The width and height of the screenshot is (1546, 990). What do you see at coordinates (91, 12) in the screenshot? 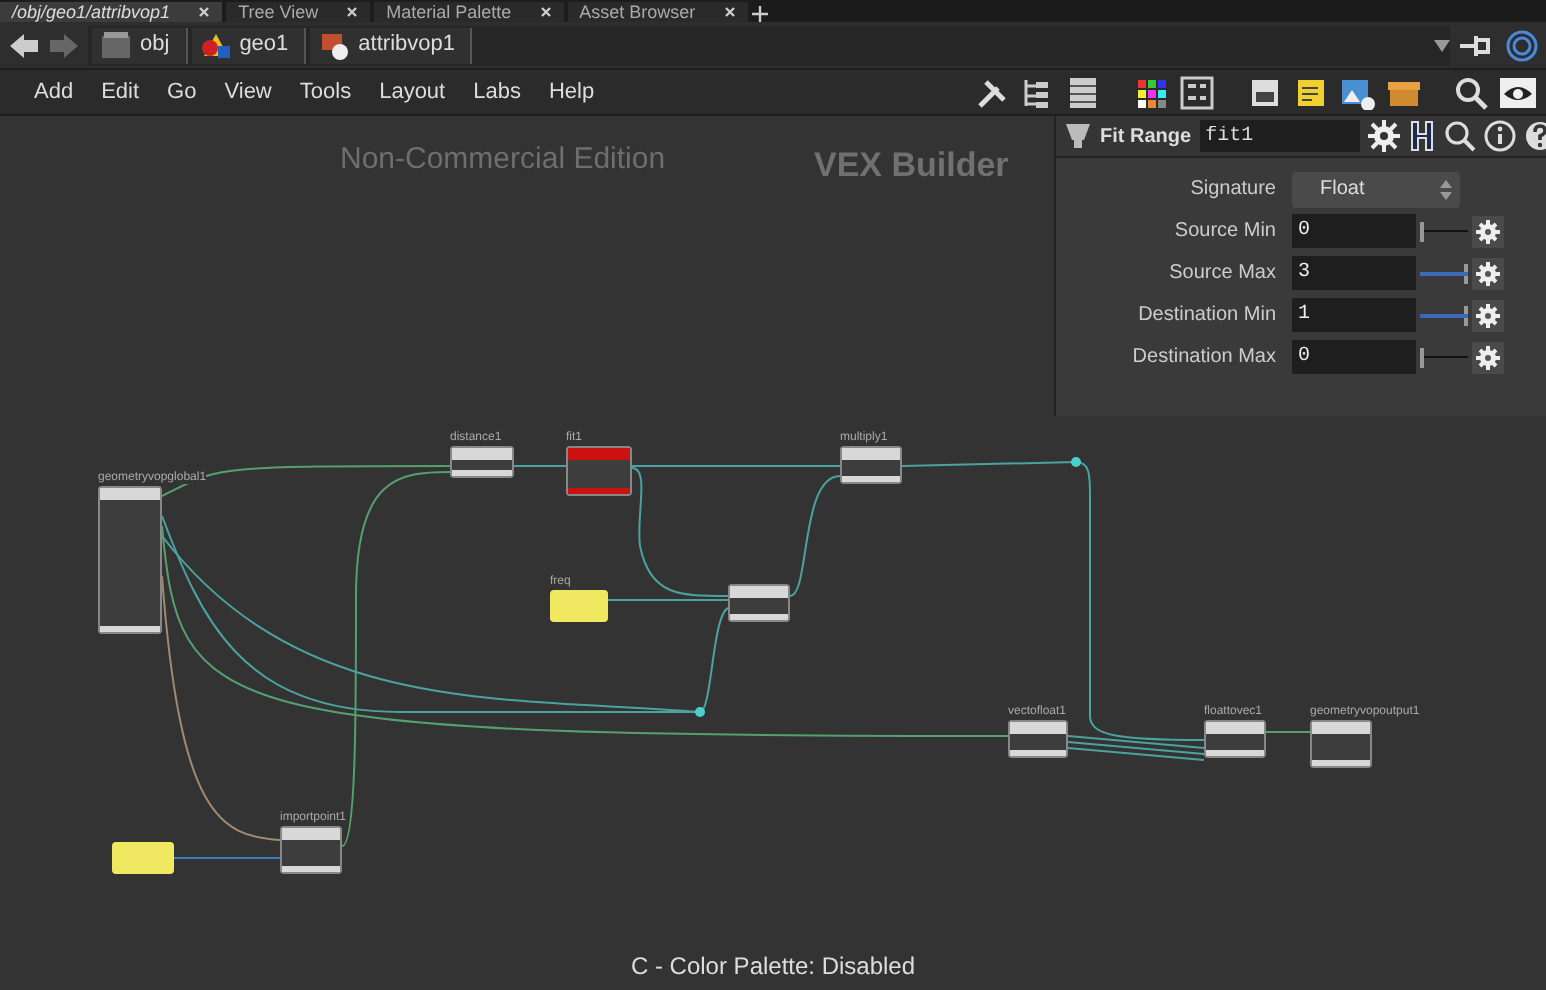
I see `tab-label: /obj/geo1/attribvop1` at bounding box center [91, 12].